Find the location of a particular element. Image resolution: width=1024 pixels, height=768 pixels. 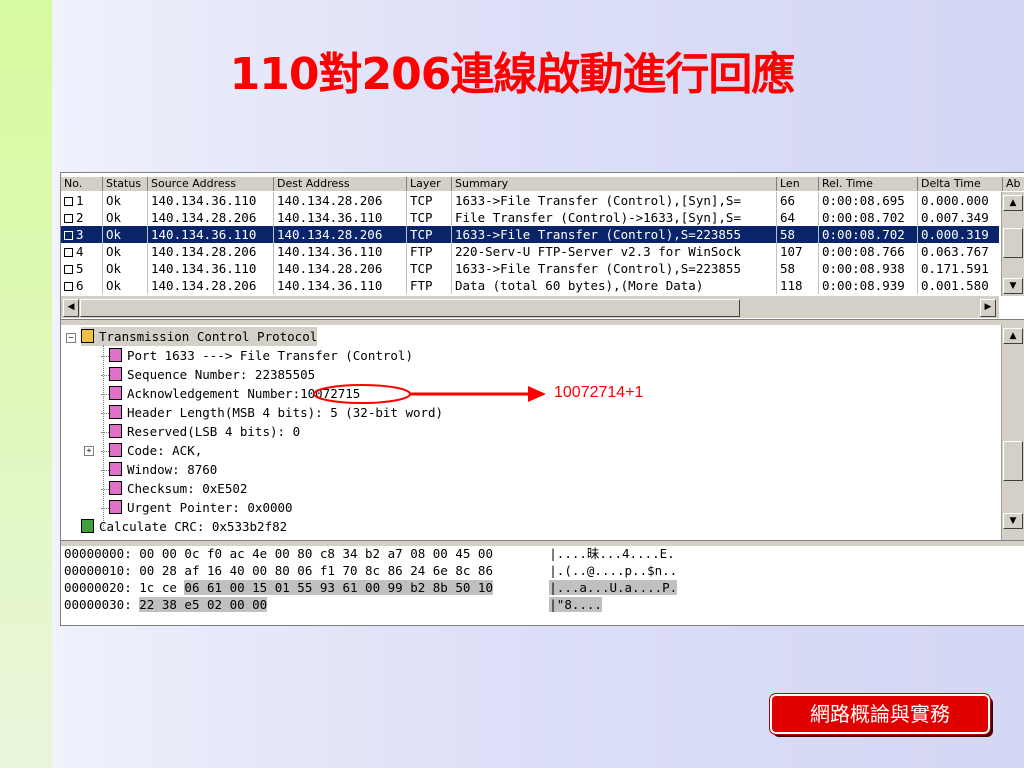

column-header-delta-time: Delta Time is located at coordinates (960, 184).